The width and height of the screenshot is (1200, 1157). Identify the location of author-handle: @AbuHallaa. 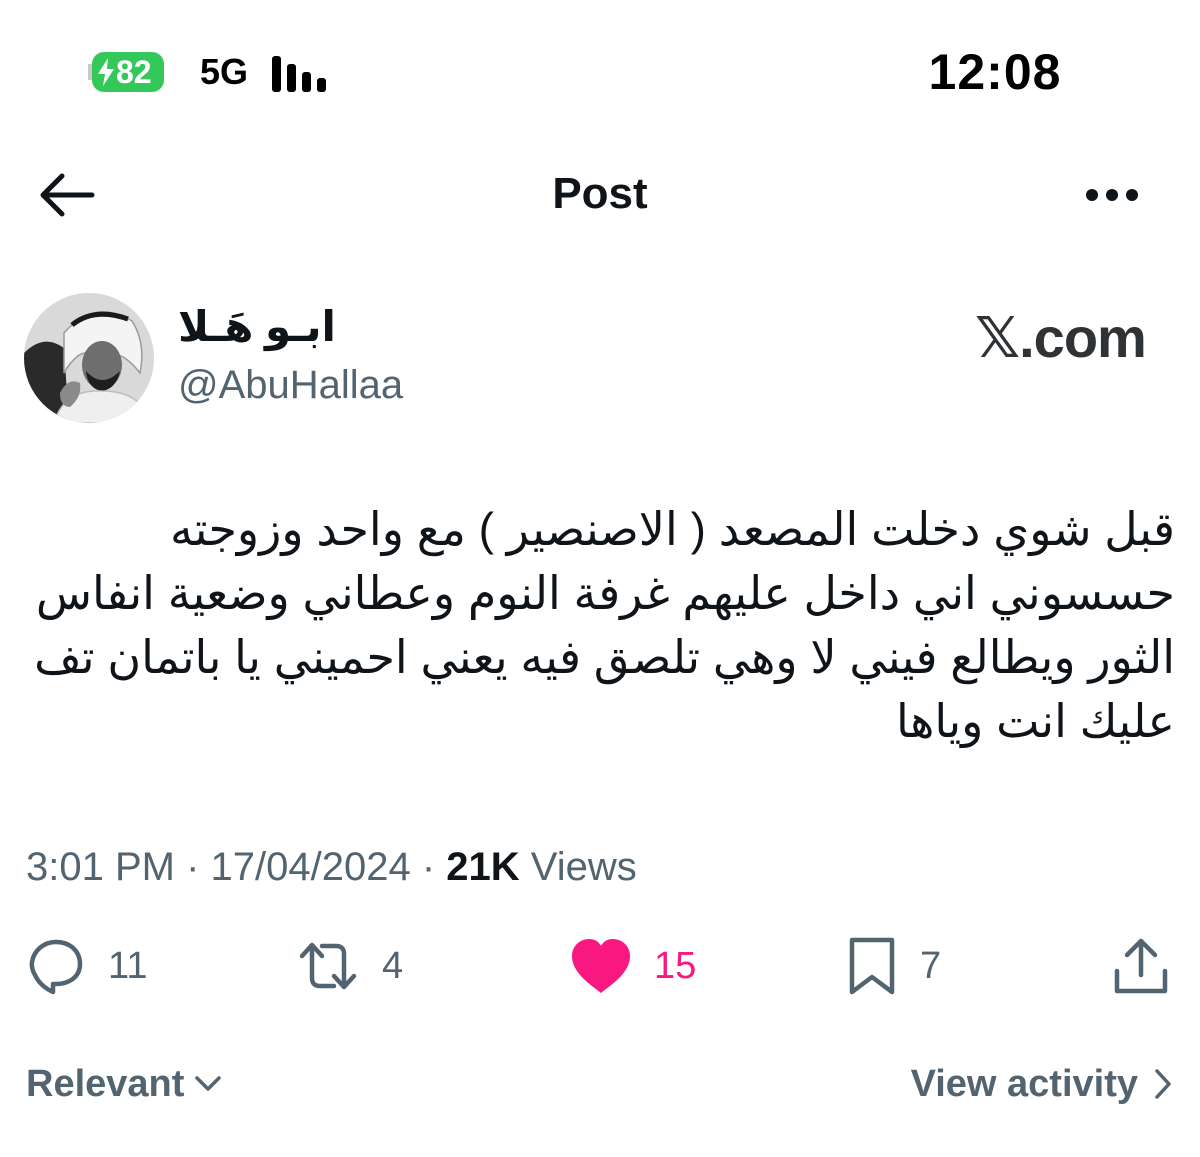
(290, 385).